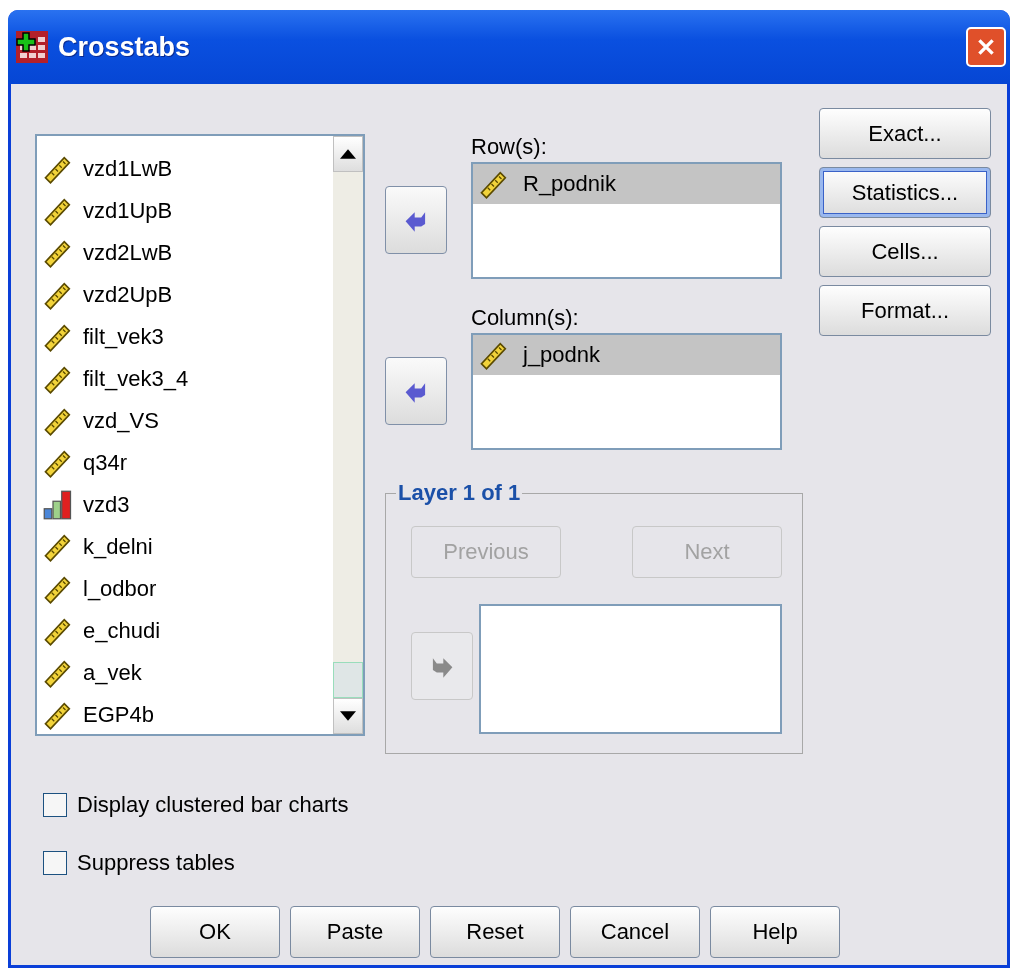  What do you see at coordinates (58, 505) in the screenshot?
I see `bar-chart-icon` at bounding box center [58, 505].